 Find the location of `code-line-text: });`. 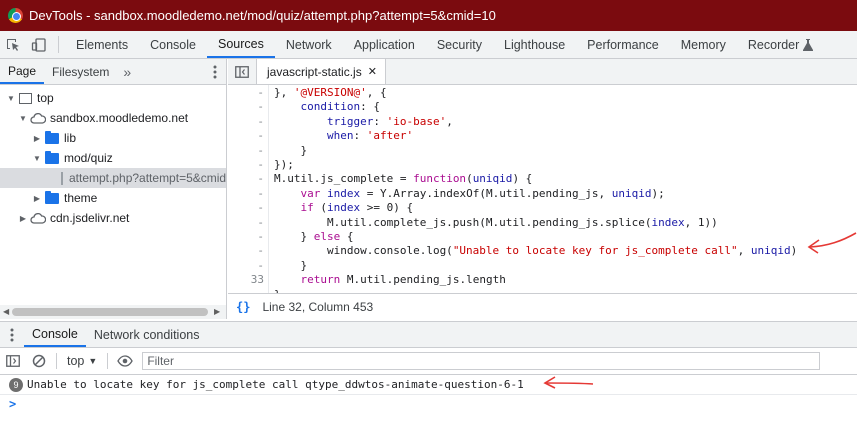

code-line-text: }); is located at coordinates (284, 164).